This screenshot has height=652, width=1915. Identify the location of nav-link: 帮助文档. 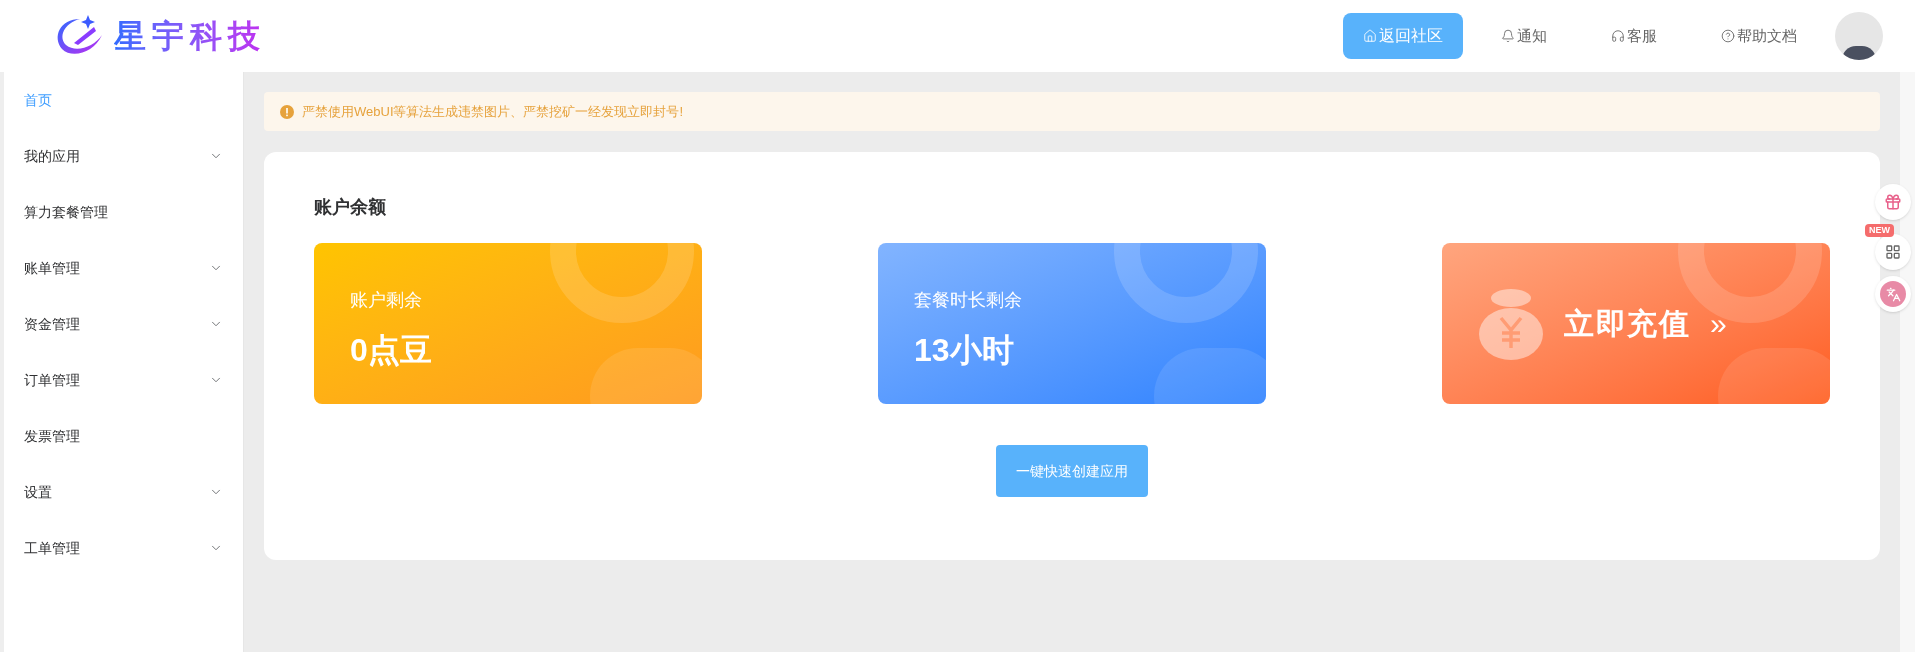
(1759, 36).